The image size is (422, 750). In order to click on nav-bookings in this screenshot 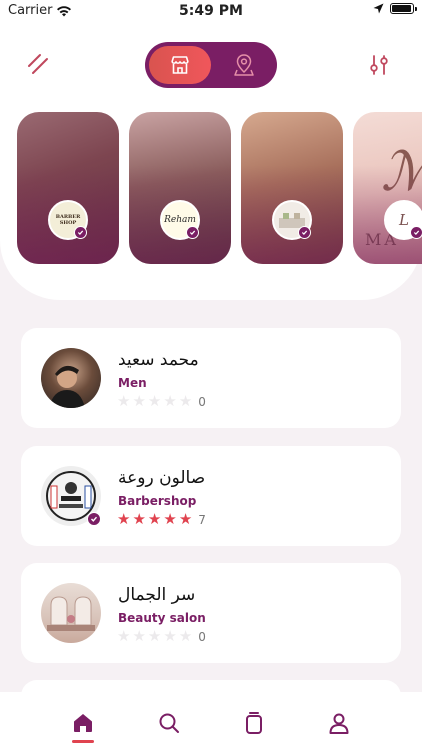, I will do `click(254, 723)`.